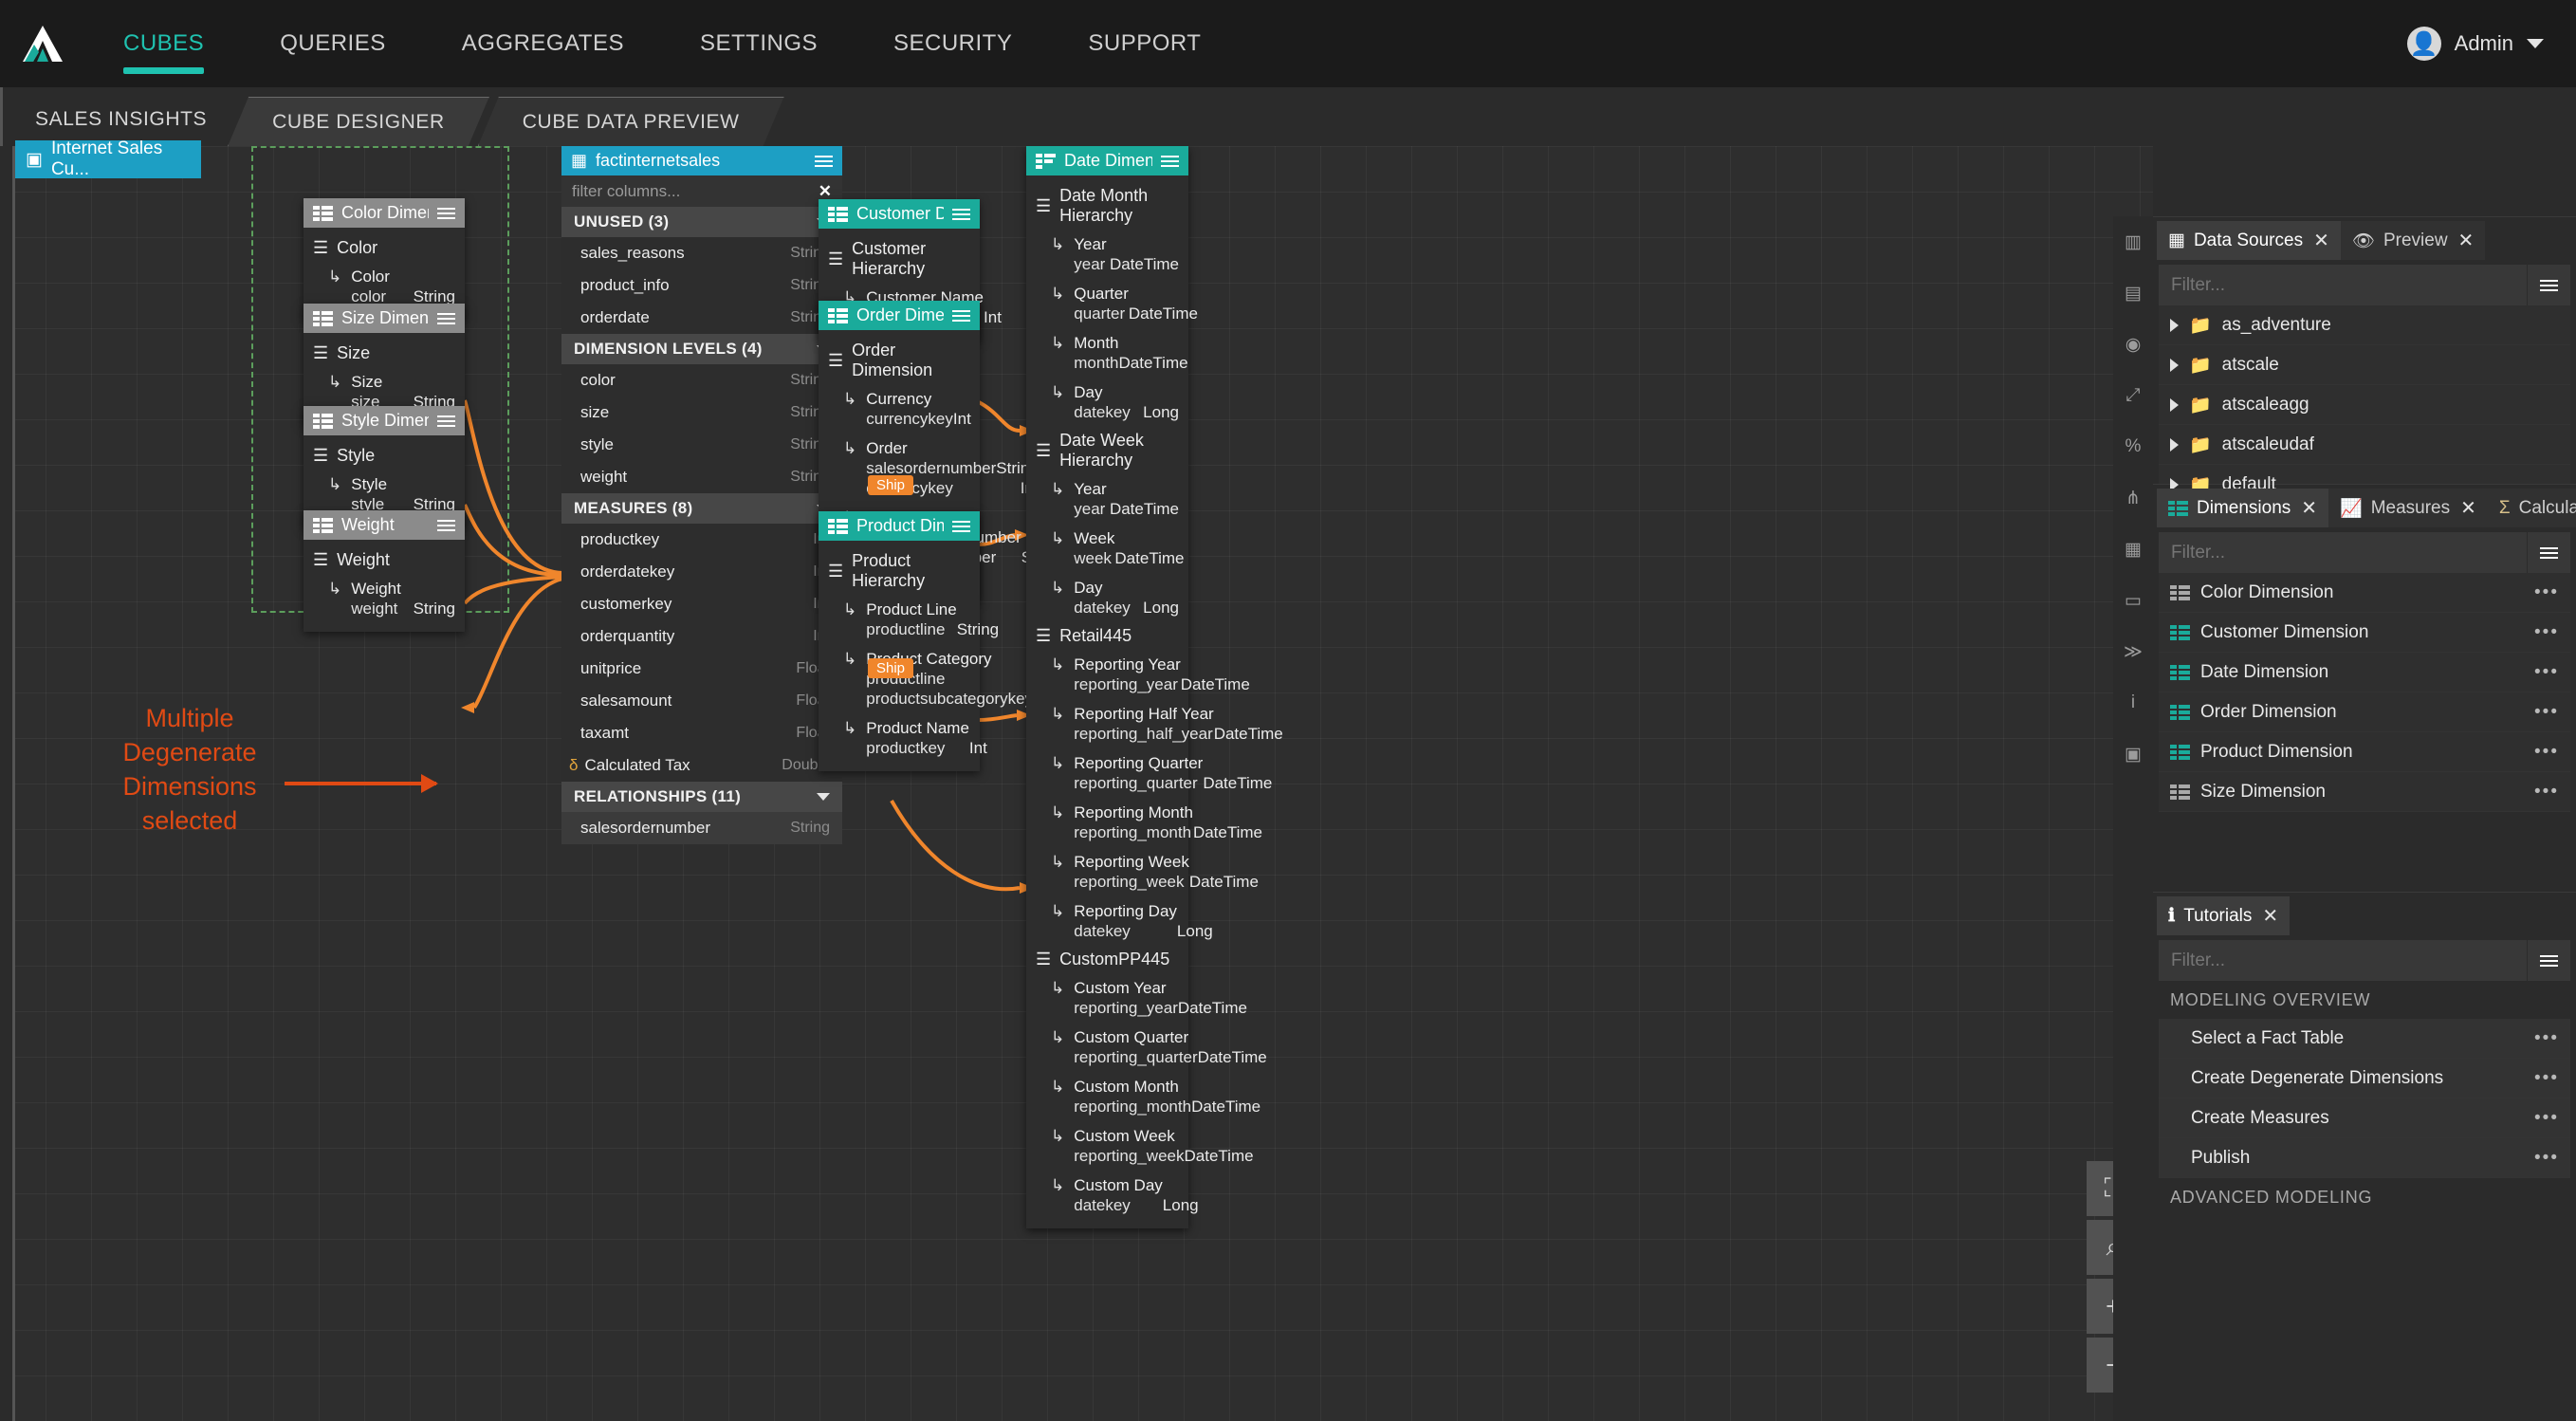 Image resolution: width=2576 pixels, height=1421 pixels. I want to click on fact-column: productkeyInt, so click(701, 540).